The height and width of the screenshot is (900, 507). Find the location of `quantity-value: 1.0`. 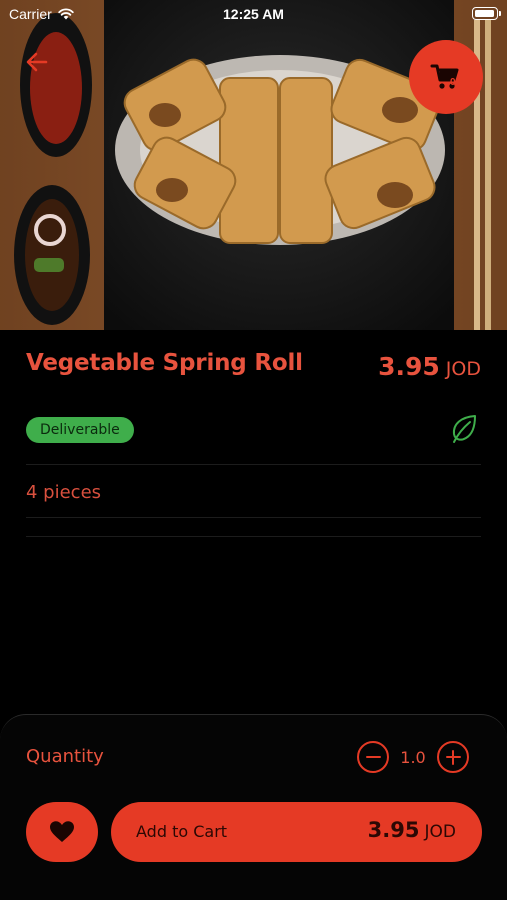

quantity-value: 1.0 is located at coordinates (413, 757).